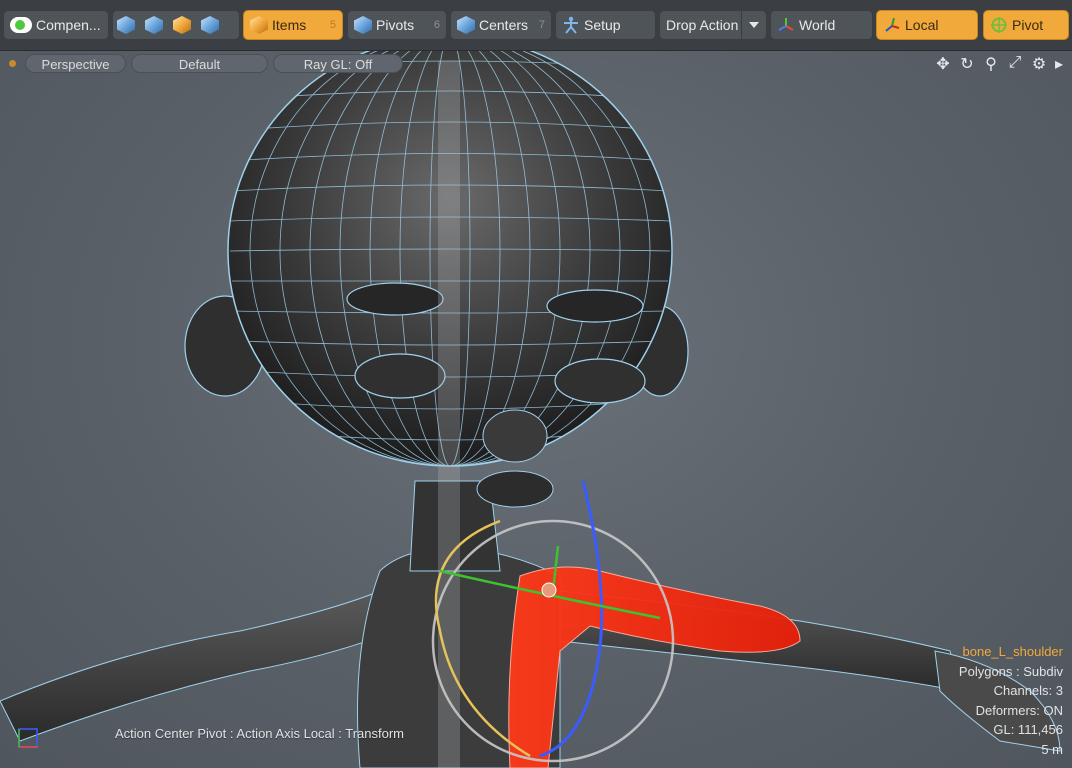  What do you see at coordinates (1052, 749) in the screenshot?
I see `grid-scale-info: 5 m` at bounding box center [1052, 749].